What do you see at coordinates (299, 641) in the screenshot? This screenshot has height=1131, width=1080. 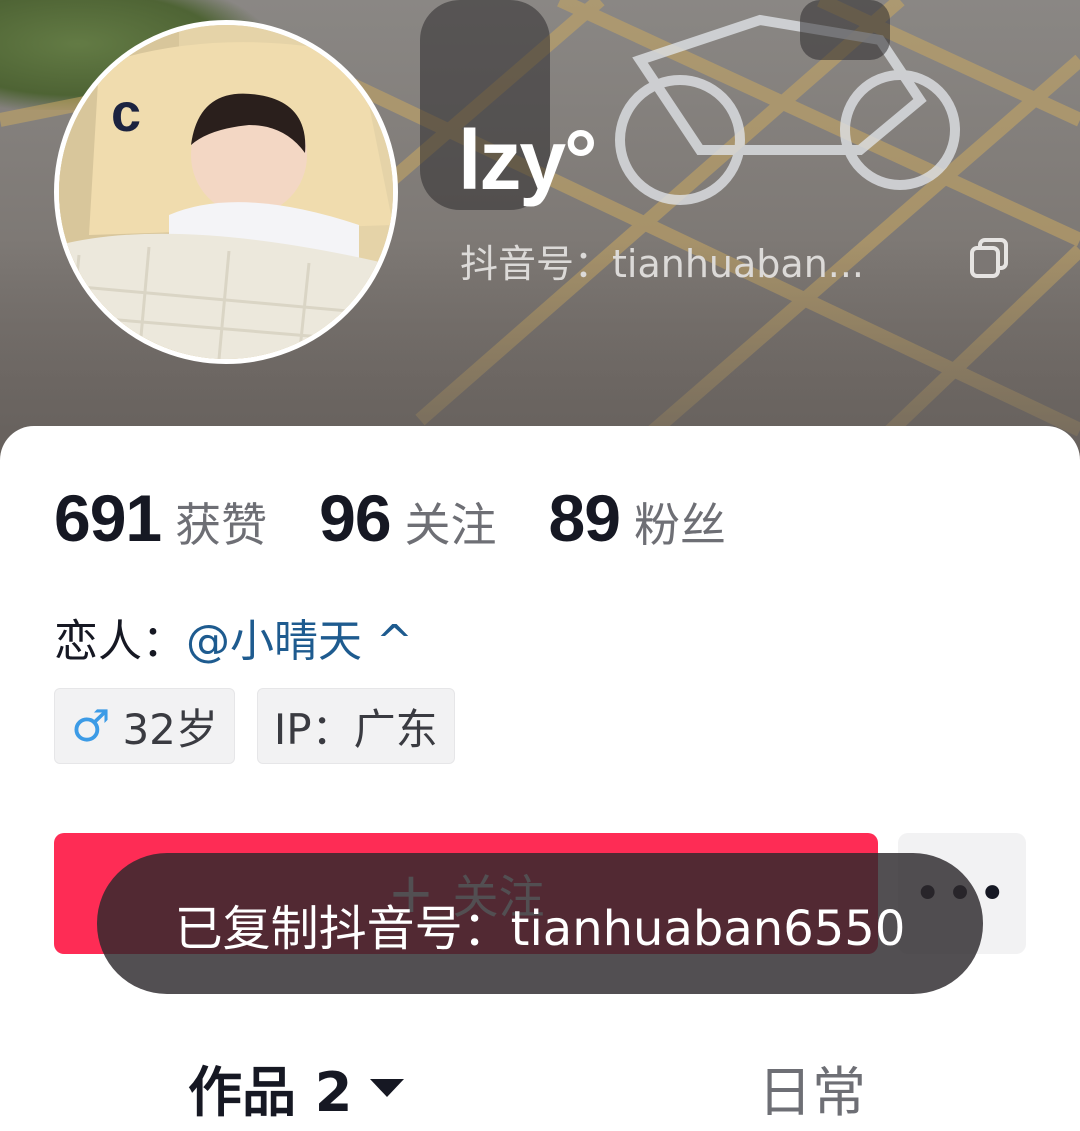 I see `lover-link: @小晴天 ^` at bounding box center [299, 641].